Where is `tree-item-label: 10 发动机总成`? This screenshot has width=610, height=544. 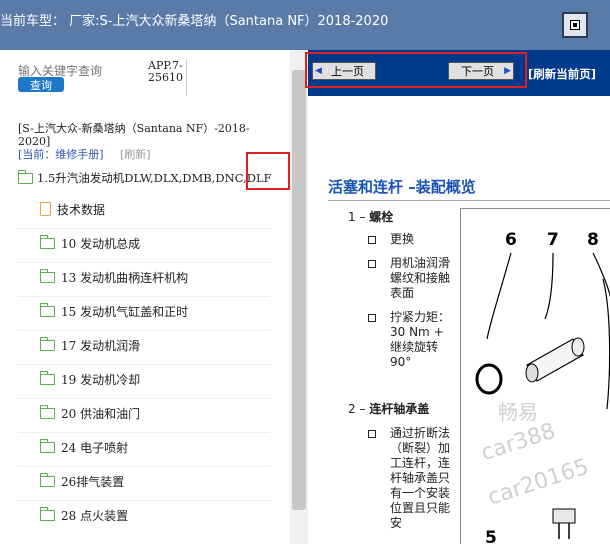 tree-item-label: 10 发动机总成 is located at coordinates (101, 244).